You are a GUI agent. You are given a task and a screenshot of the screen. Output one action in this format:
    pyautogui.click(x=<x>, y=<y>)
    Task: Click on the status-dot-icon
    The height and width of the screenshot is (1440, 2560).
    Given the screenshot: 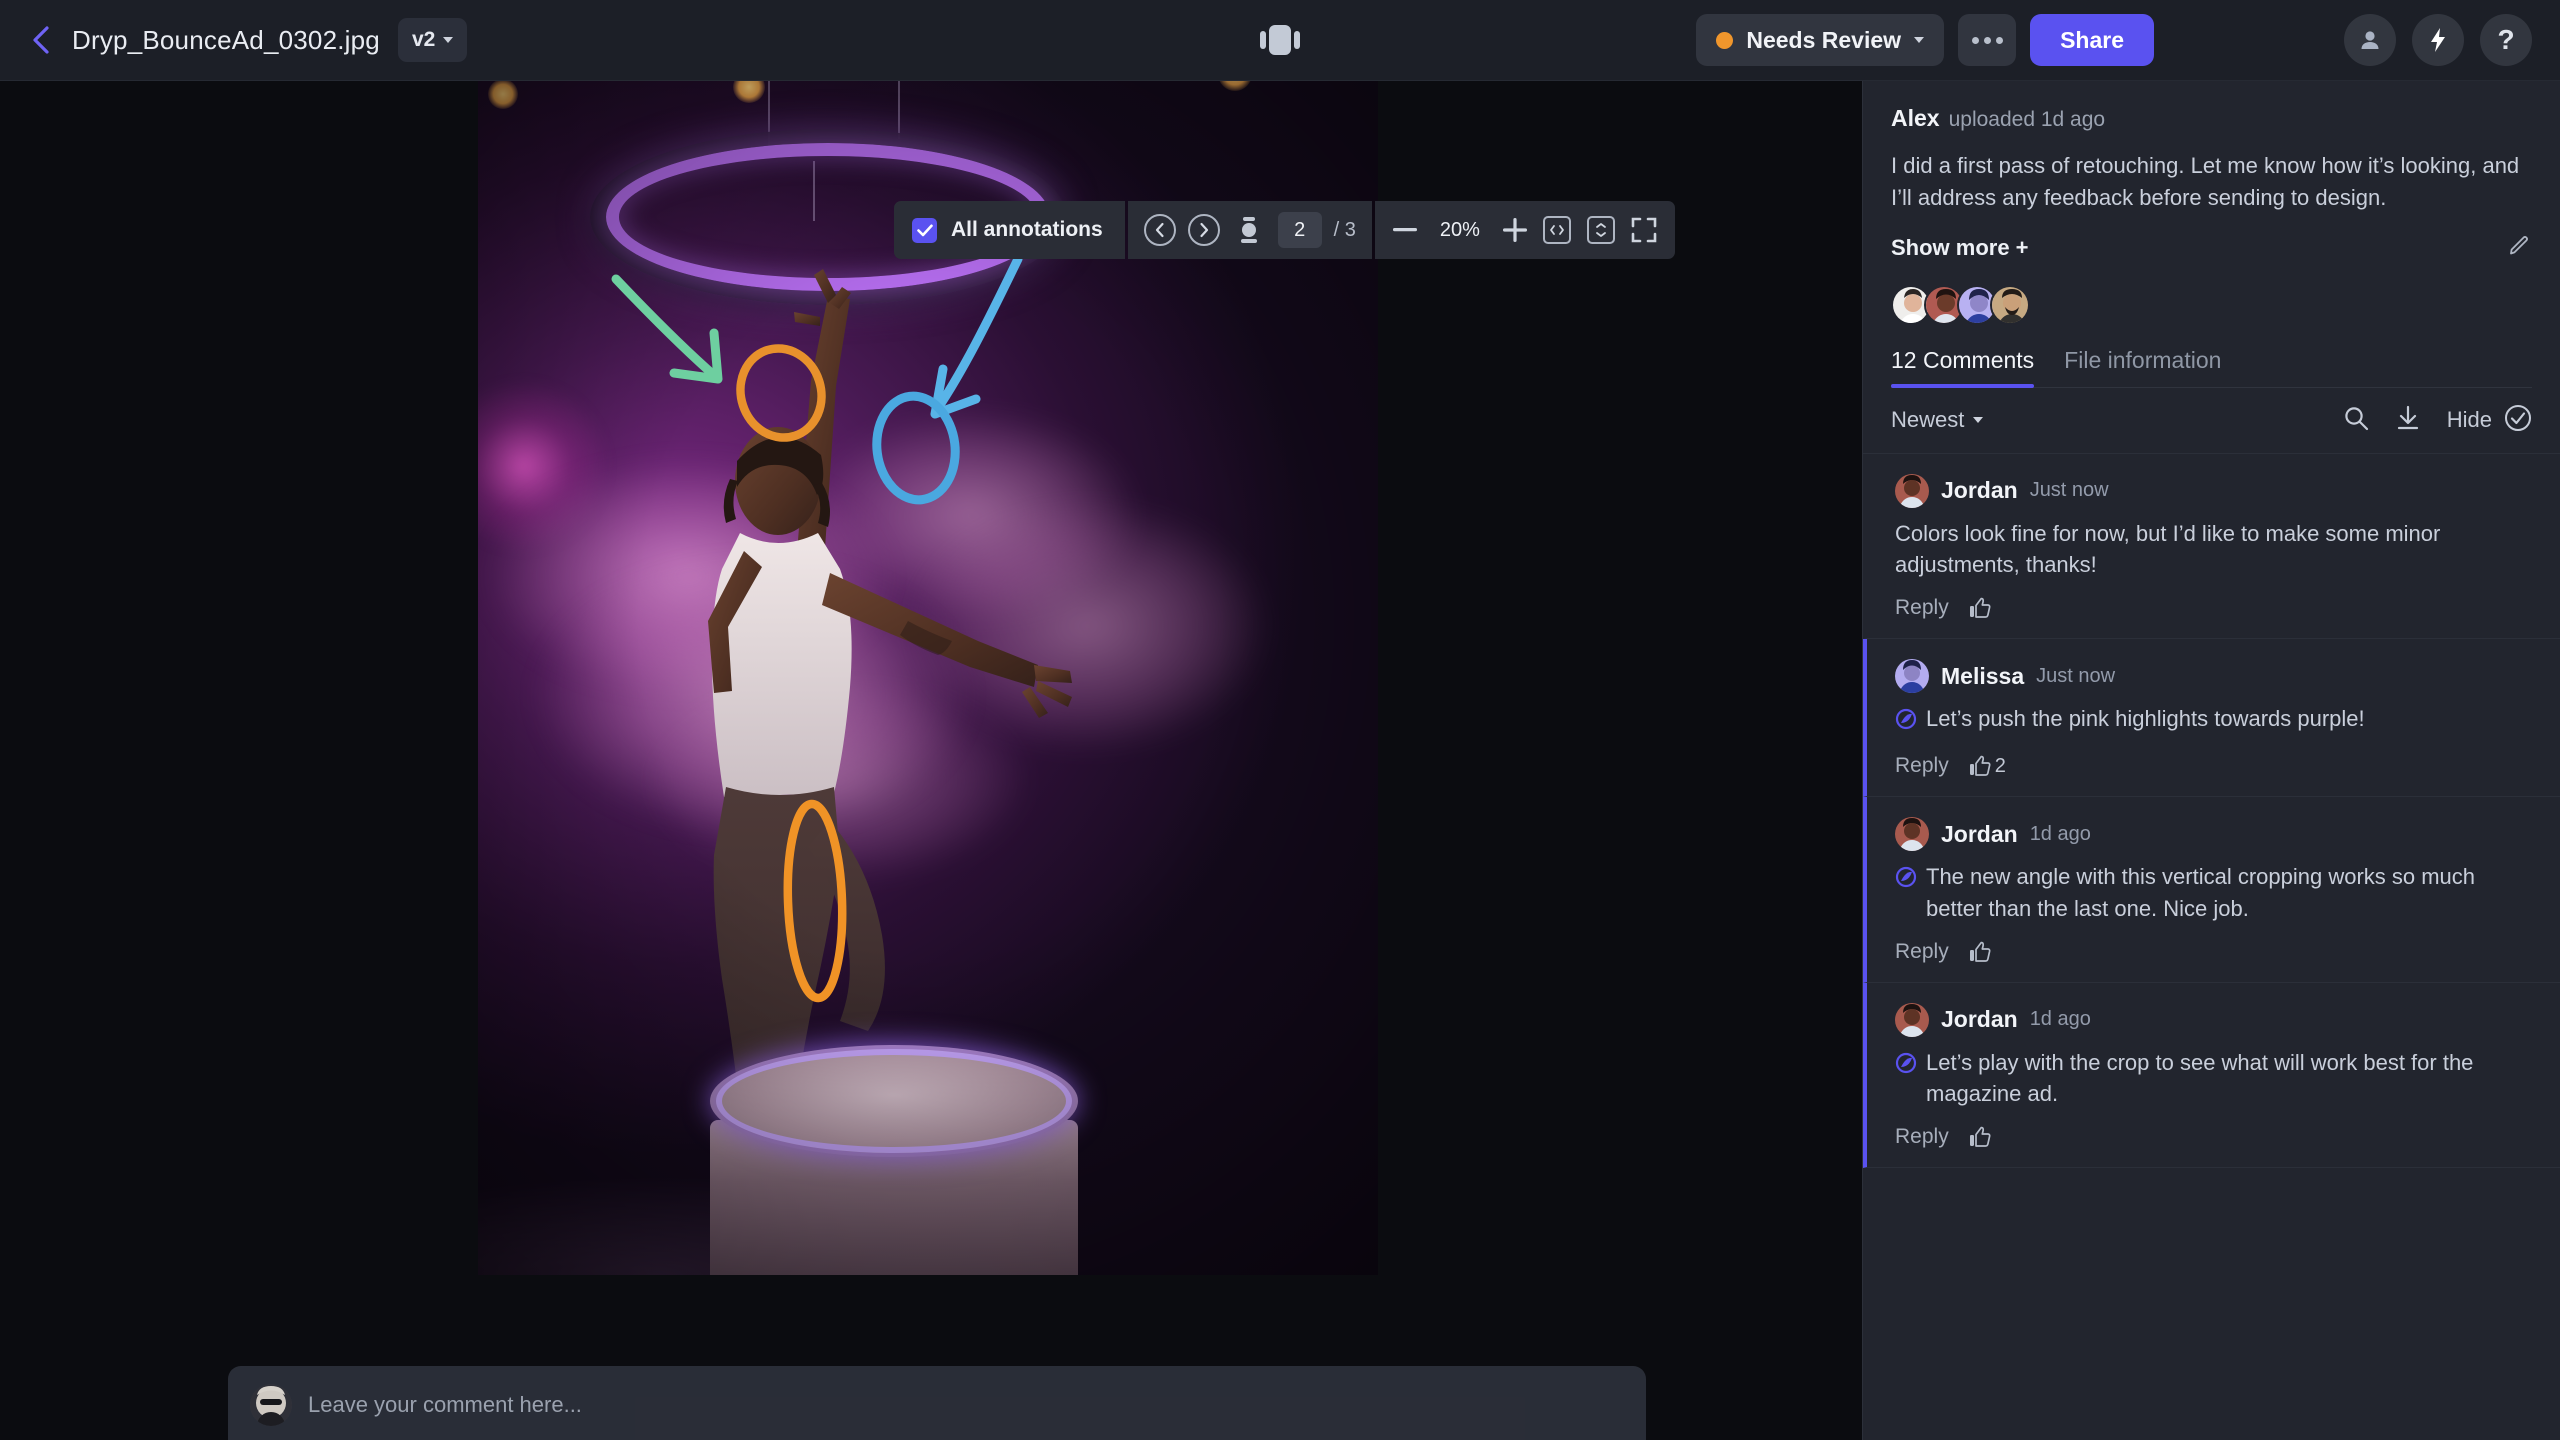 What is the action you would take?
    pyautogui.click(x=1725, y=40)
    